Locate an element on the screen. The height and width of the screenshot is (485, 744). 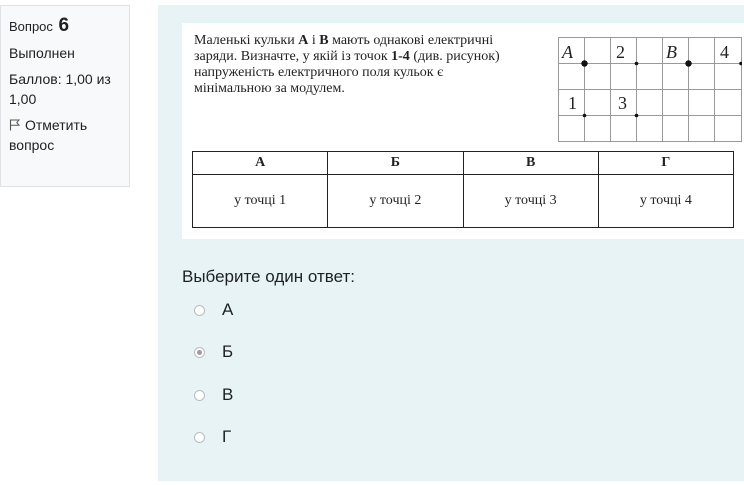
table-header-row: А Б В Г is located at coordinates (463, 163).